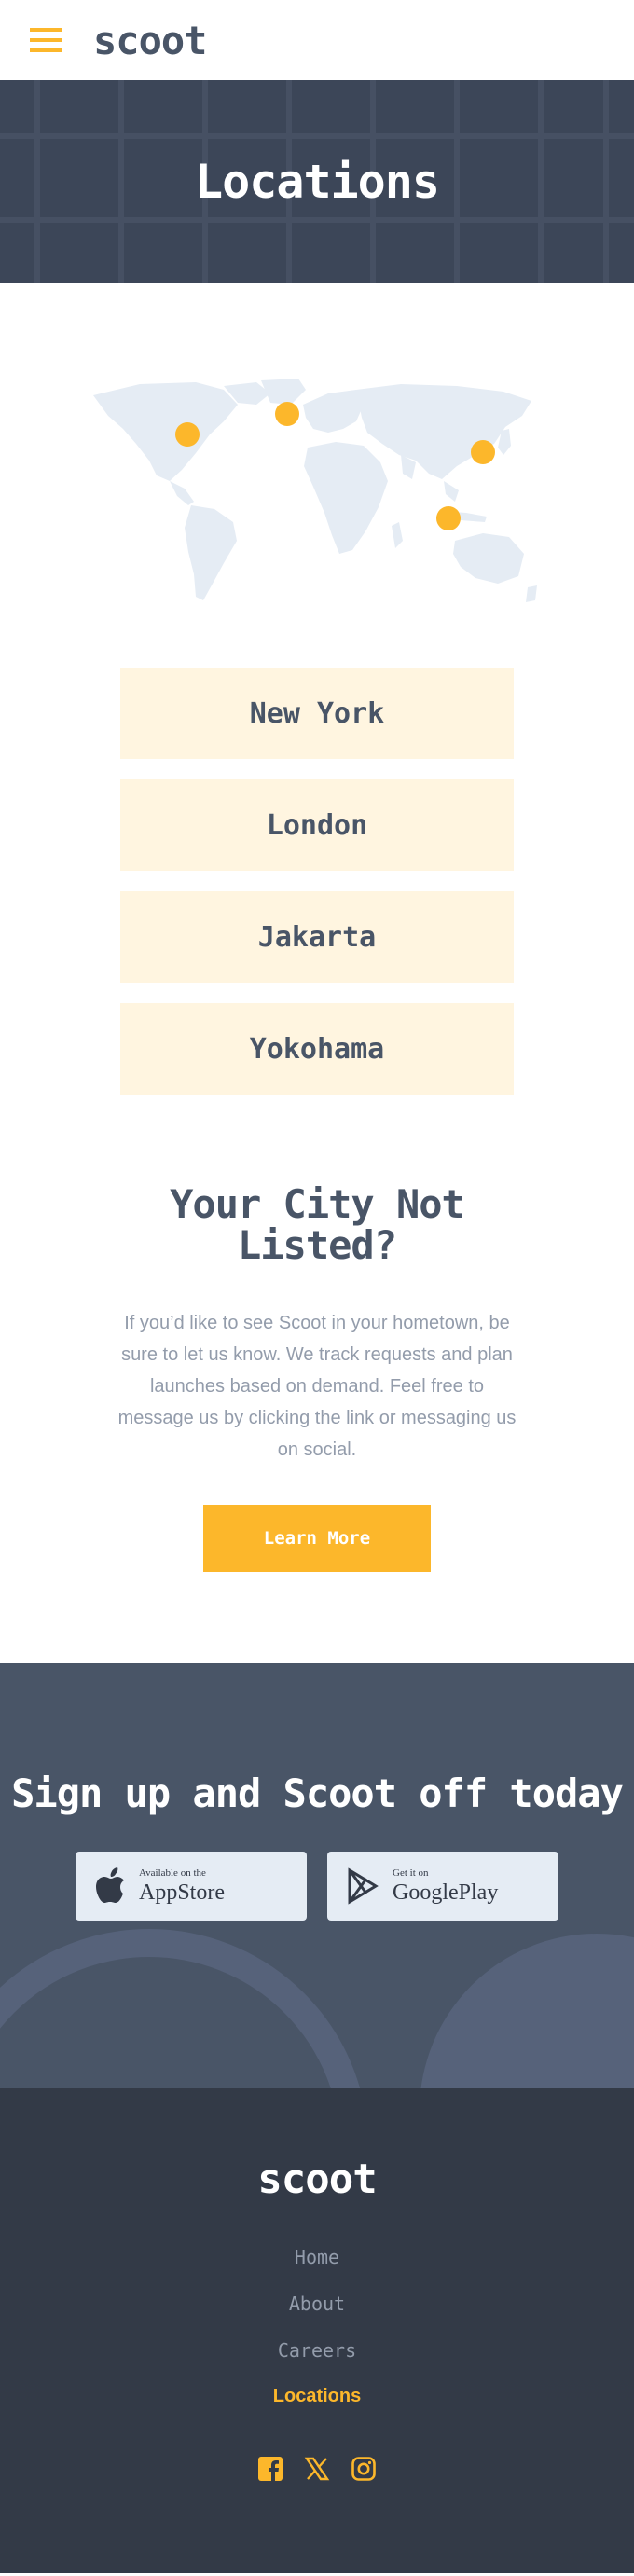  I want to click on social-links, so click(317, 2469).